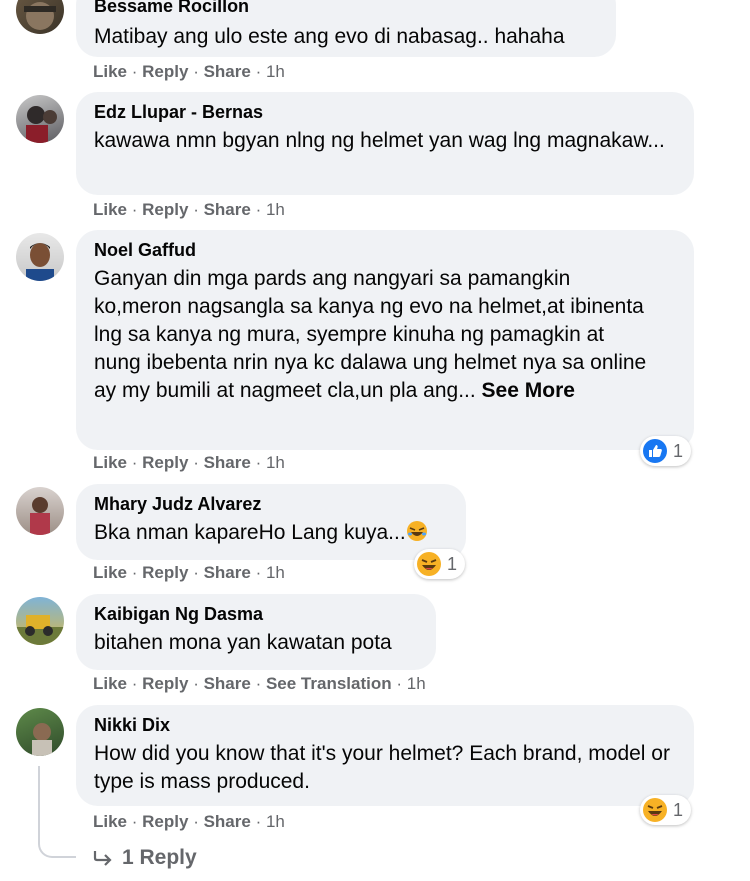 The height and width of the screenshot is (881, 750). What do you see at coordinates (385, 725) in the screenshot?
I see `comment-author: Nikki Dix` at bounding box center [385, 725].